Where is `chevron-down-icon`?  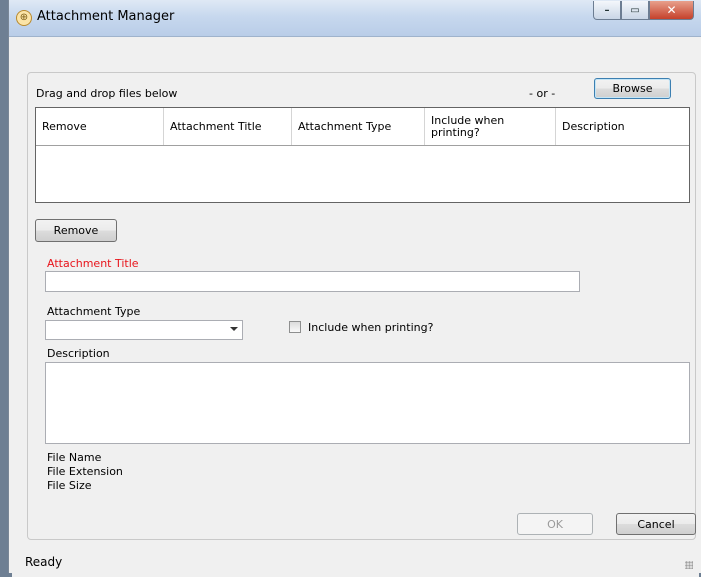 chevron-down-icon is located at coordinates (234, 329).